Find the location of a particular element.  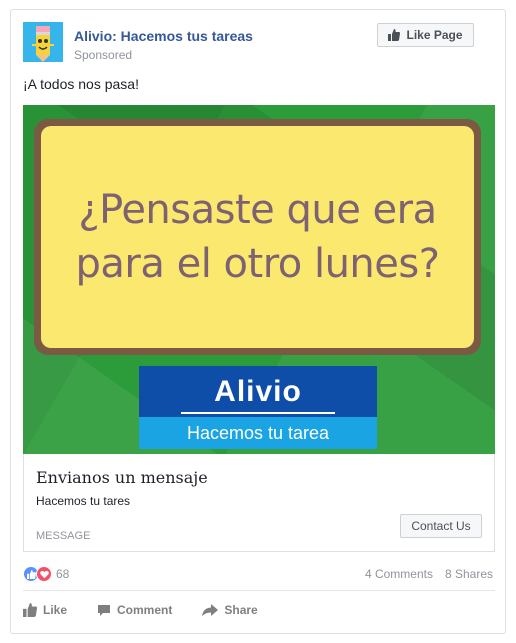

like-action-label: Like is located at coordinates (55, 610).